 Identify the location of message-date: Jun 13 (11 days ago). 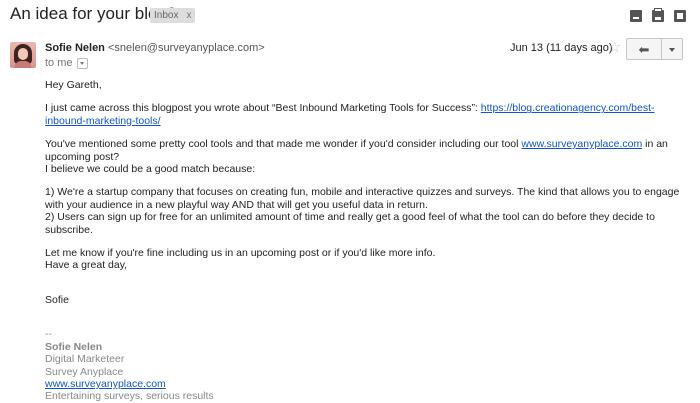
(561, 48).